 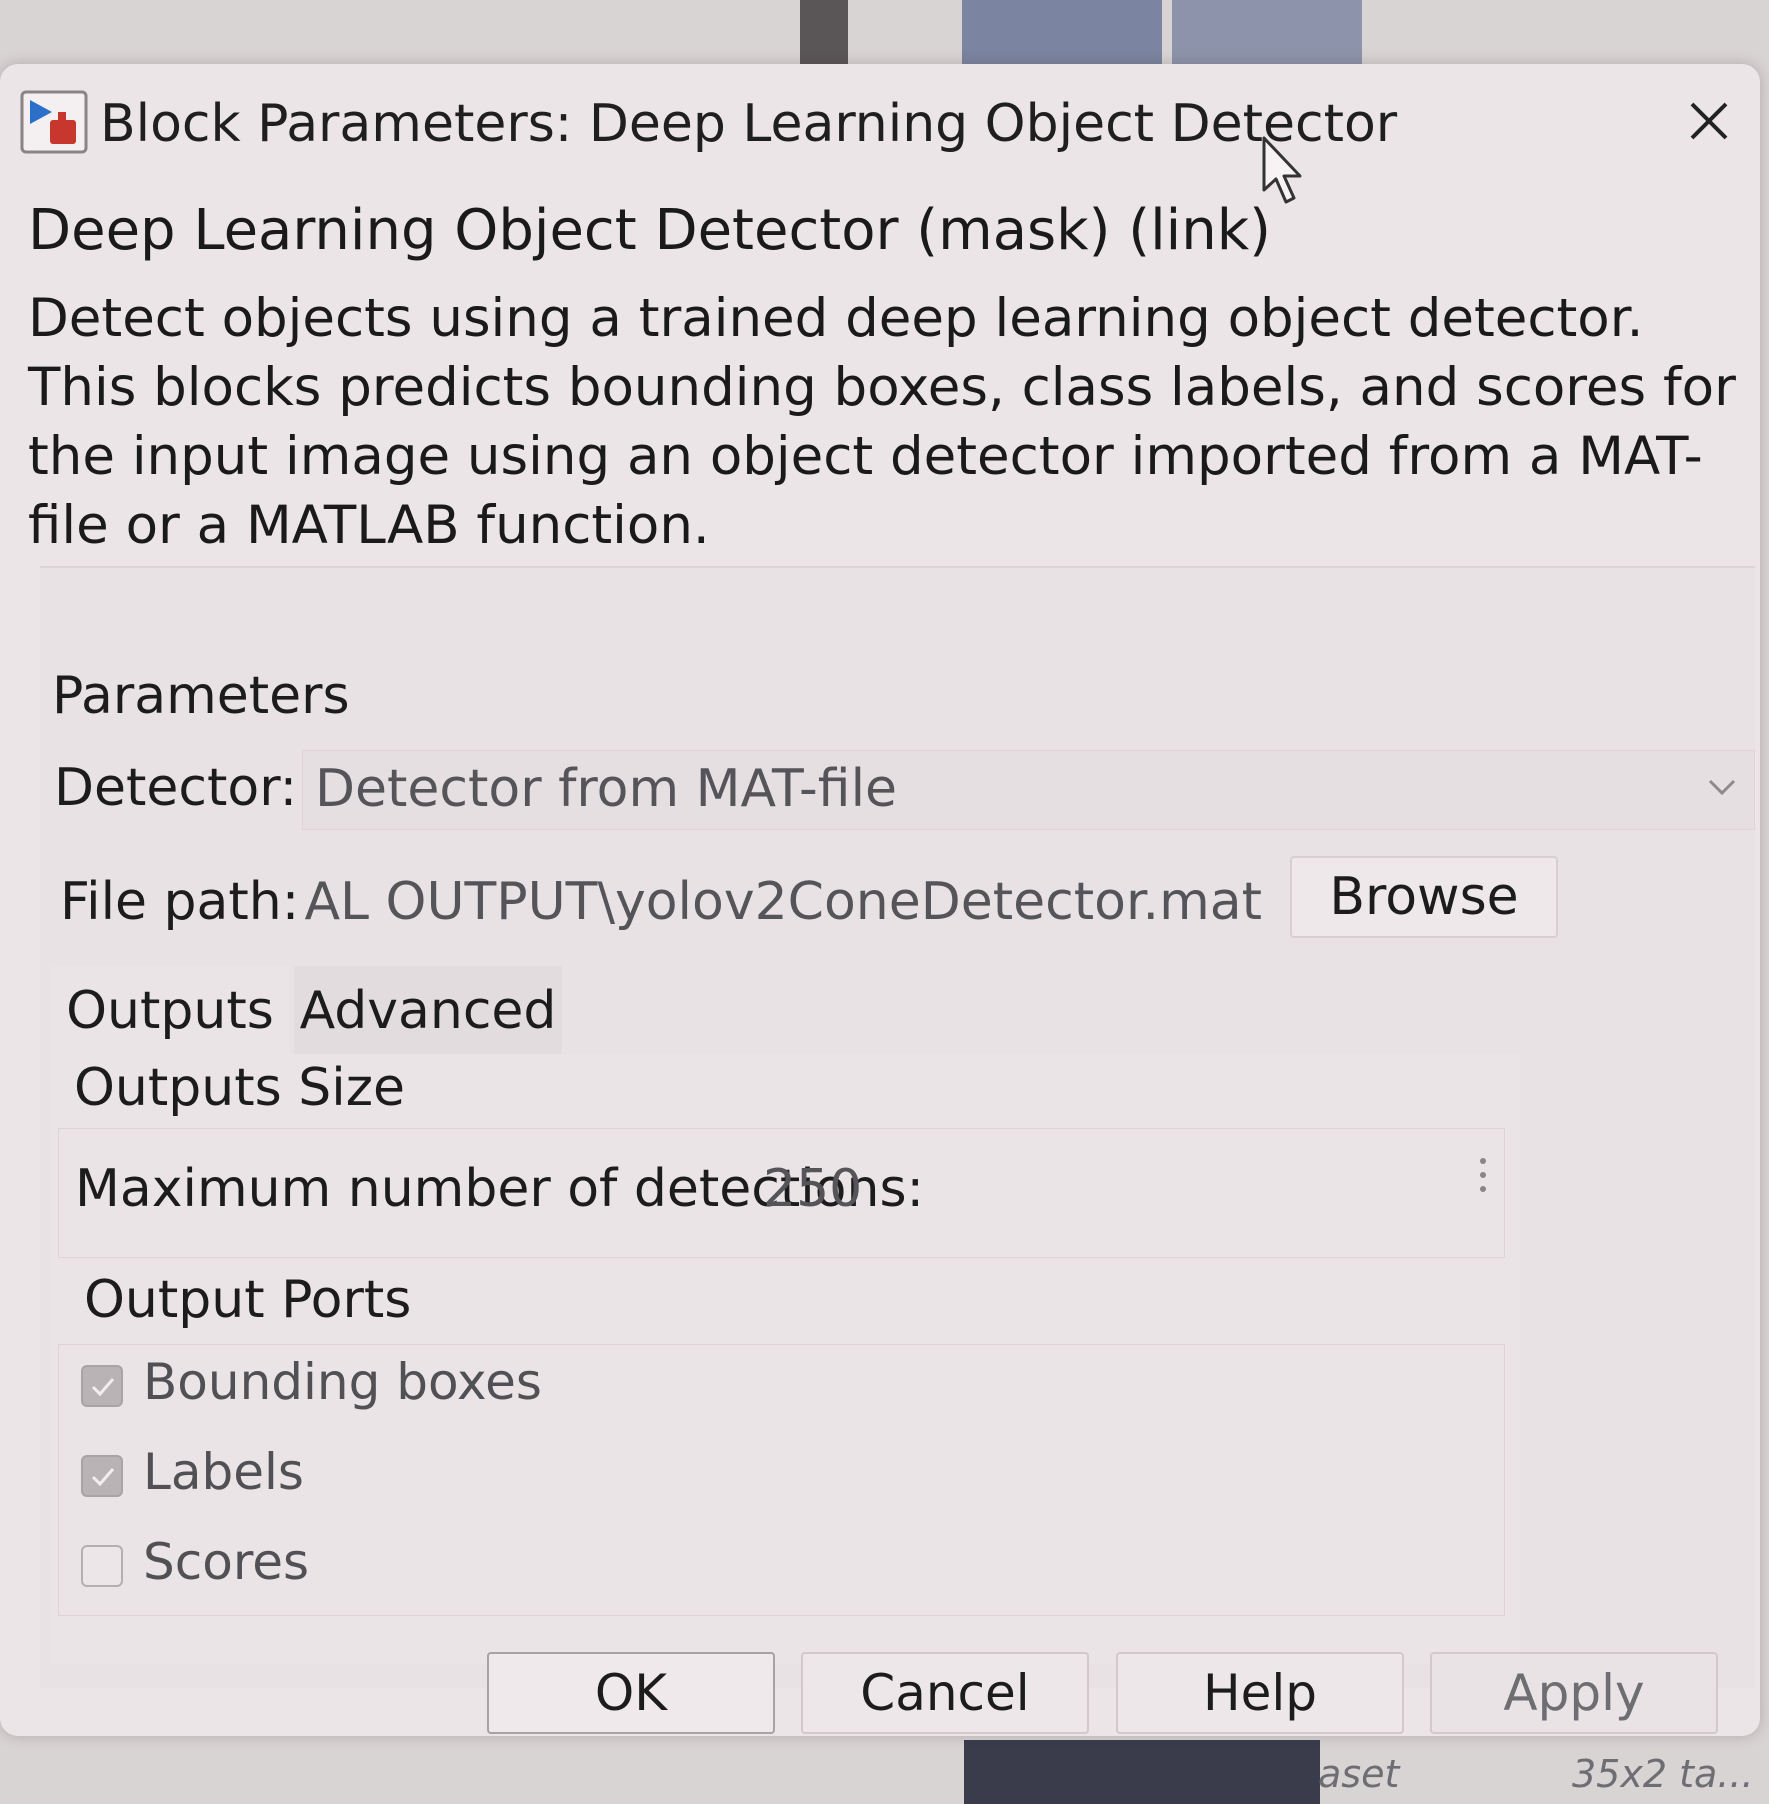 What do you see at coordinates (1709, 121) in the screenshot?
I see `close-icon` at bounding box center [1709, 121].